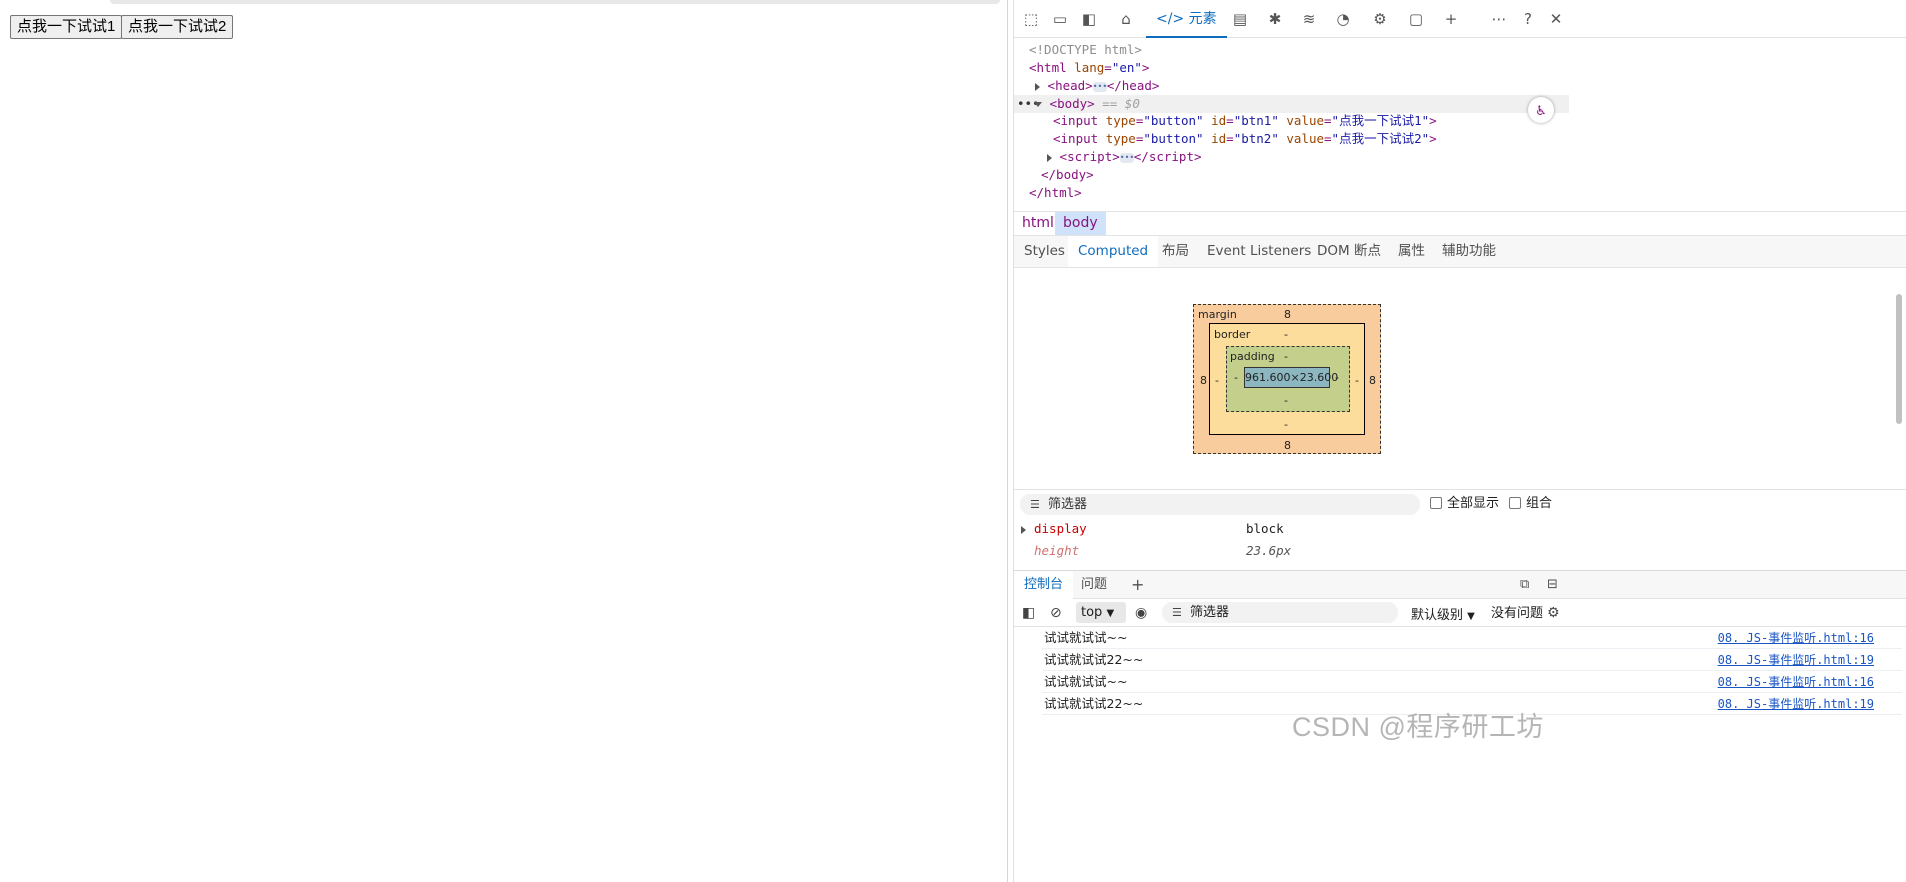 Image resolution: width=1906 pixels, height=882 pixels. What do you see at coordinates (1443, 613) in the screenshot?
I see `log-level-dropdown: 默认级别 ▼` at bounding box center [1443, 613].